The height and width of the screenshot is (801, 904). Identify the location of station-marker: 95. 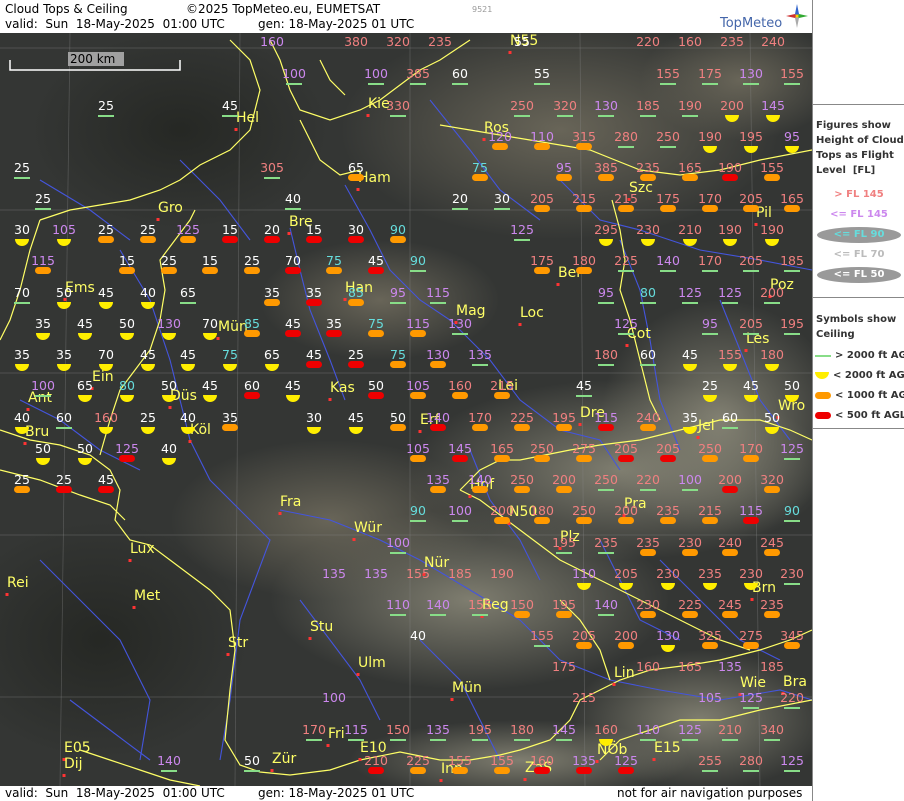
(606, 294).